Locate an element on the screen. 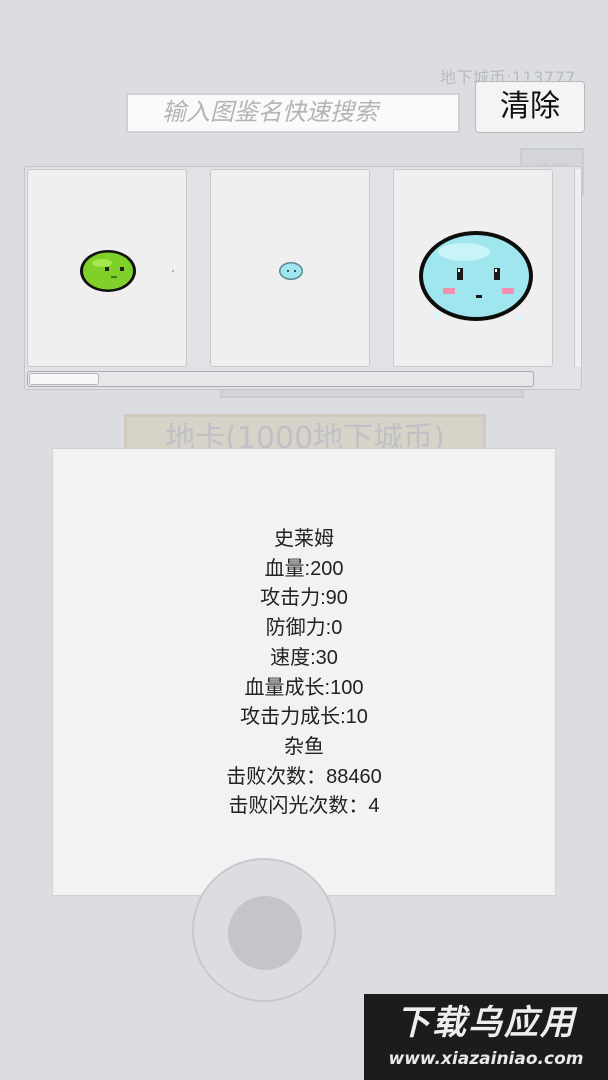  search-input is located at coordinates (293, 113).